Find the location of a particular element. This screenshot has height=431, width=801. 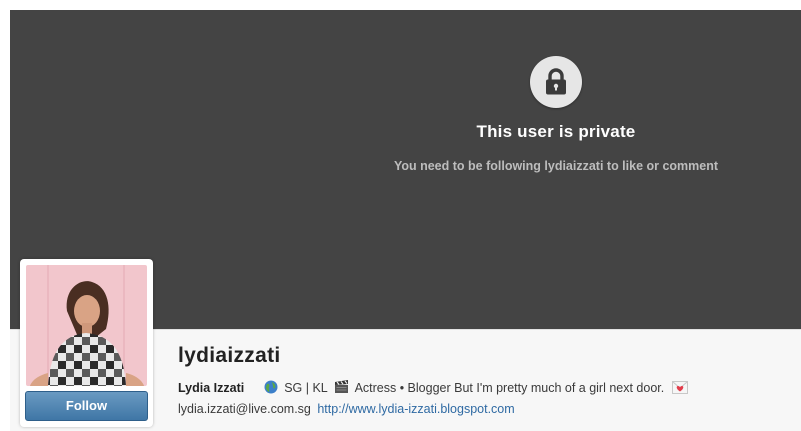

love-letter-emoji-icon is located at coordinates (679, 389).